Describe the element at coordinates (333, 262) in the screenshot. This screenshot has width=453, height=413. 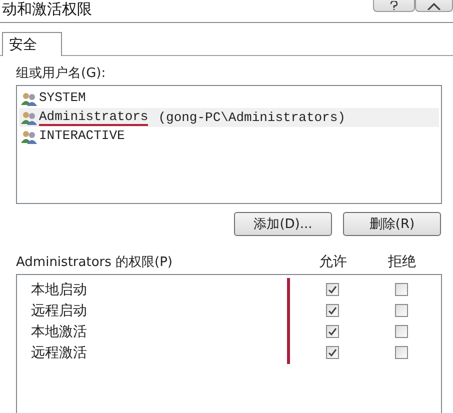
I see `column-header: 允许` at that location.